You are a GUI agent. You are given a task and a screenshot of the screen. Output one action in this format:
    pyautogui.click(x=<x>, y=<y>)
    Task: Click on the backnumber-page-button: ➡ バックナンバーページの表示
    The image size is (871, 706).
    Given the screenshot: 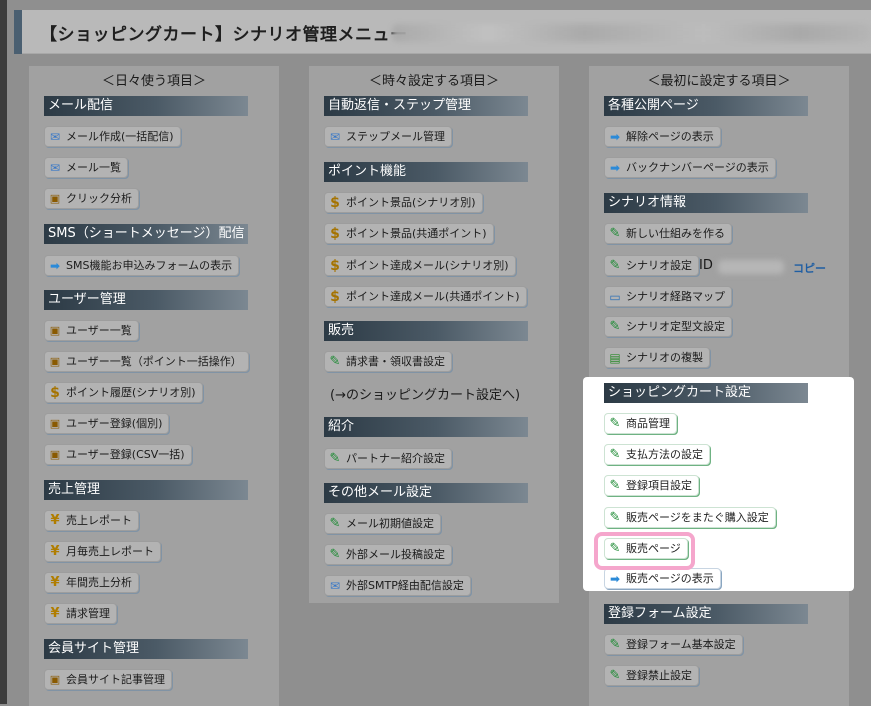 What is the action you would take?
    pyautogui.click(x=690, y=167)
    